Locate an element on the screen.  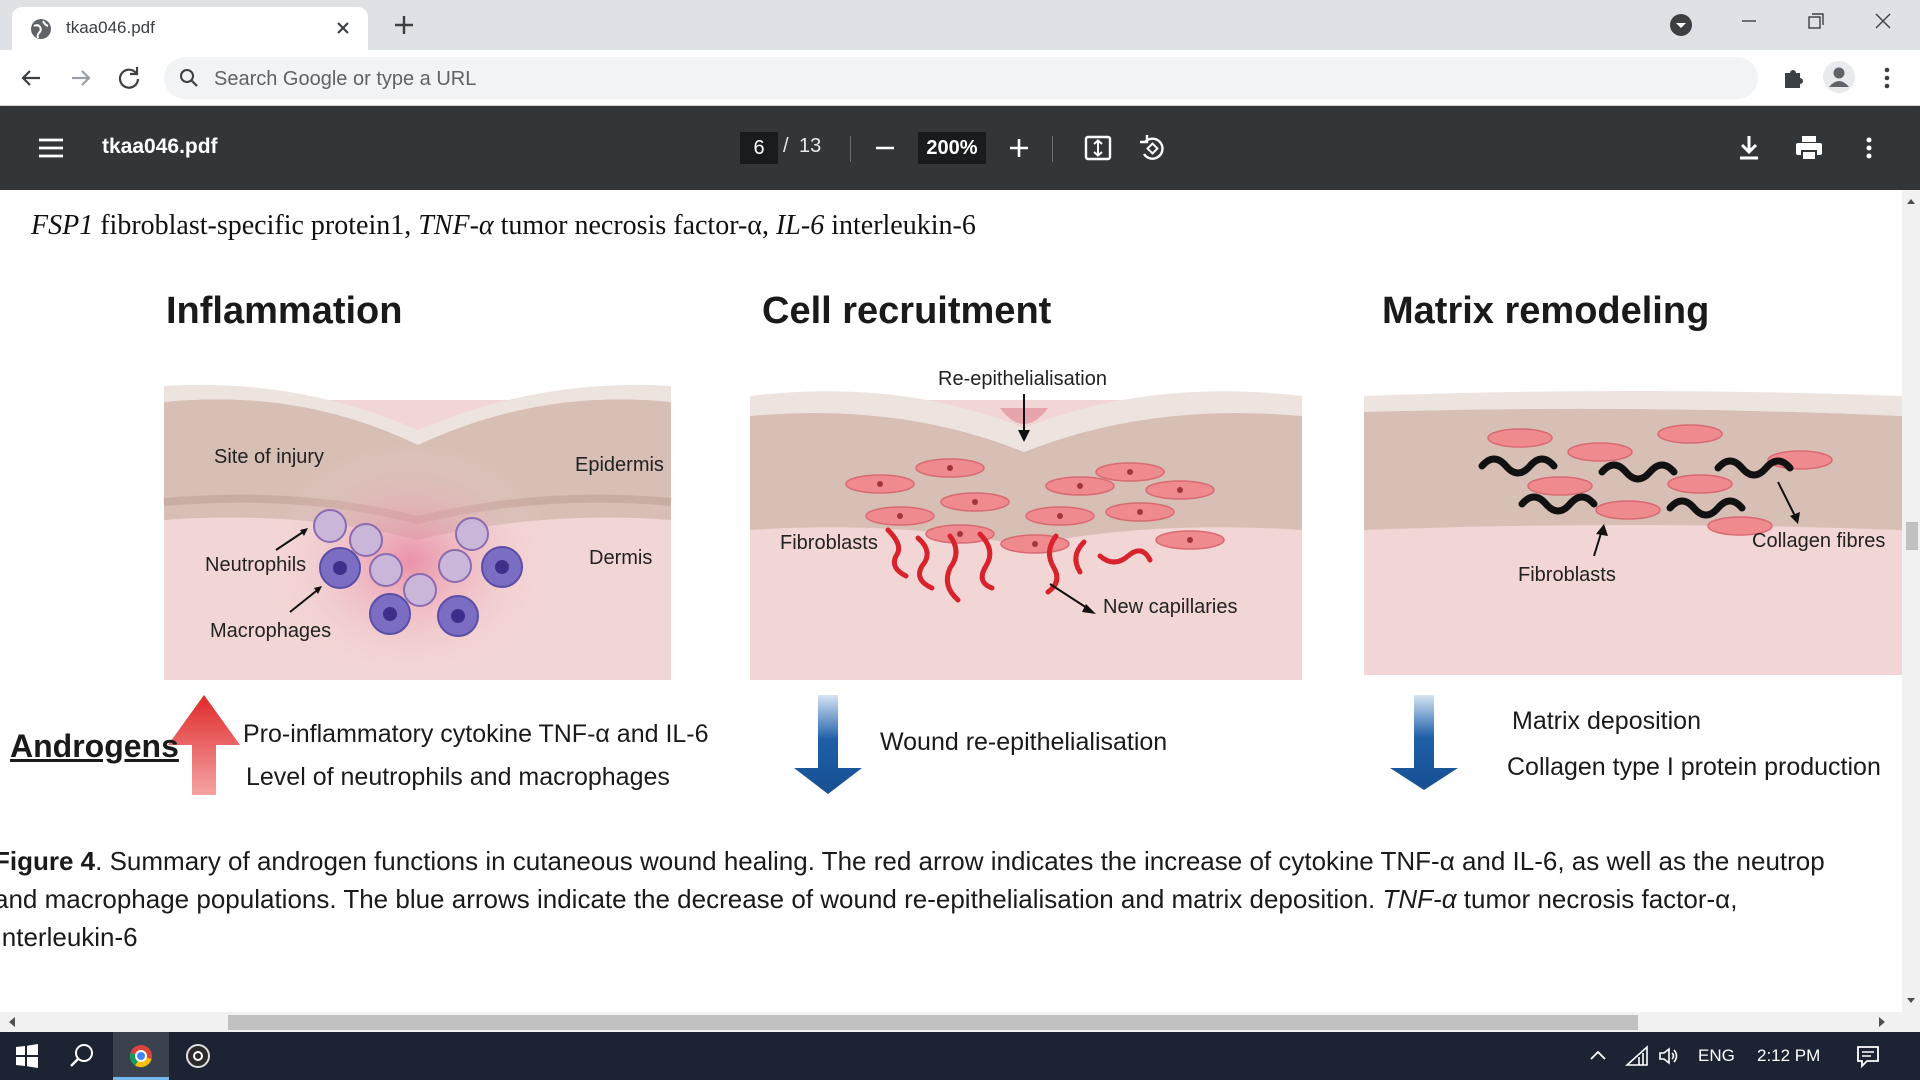
effect-text: Matrix deposition is located at coordinates (1606, 721).